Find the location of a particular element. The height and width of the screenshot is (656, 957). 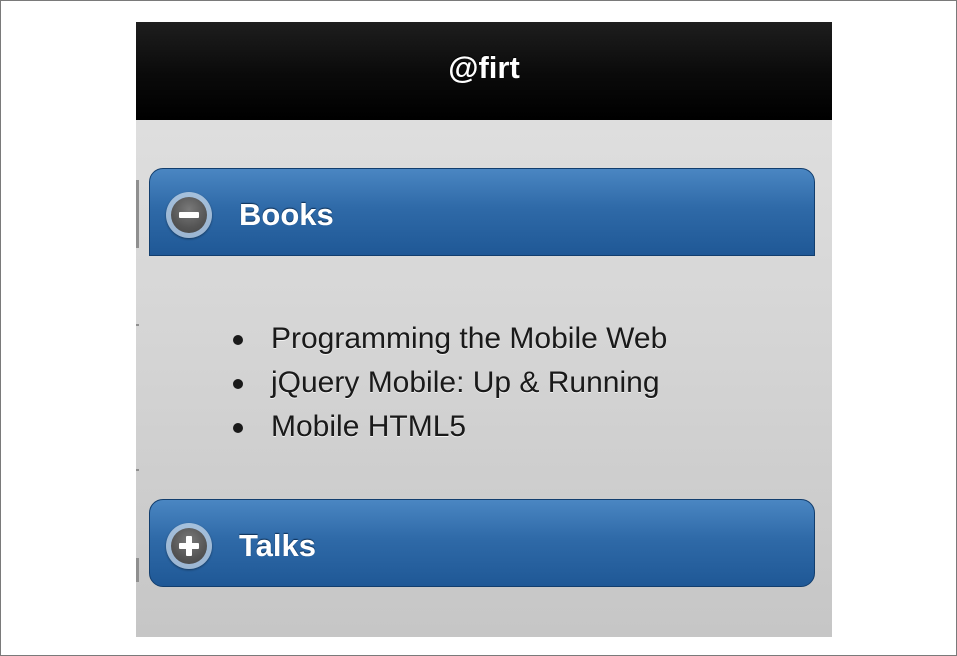

minus-glyph is located at coordinates (189, 215).